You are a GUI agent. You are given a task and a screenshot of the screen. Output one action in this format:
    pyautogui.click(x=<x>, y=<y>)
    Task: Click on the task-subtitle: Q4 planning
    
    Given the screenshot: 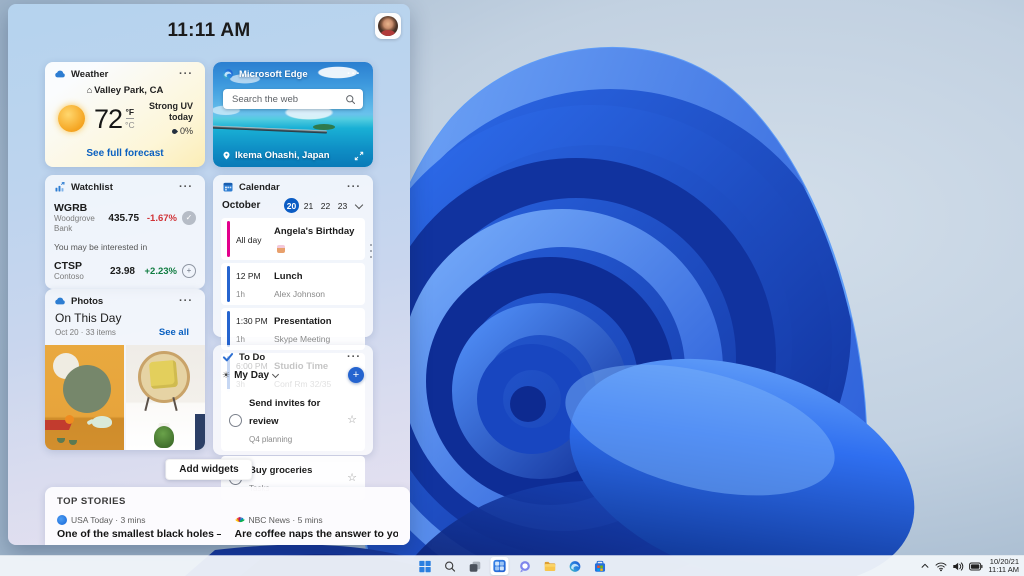 What is the action you would take?
    pyautogui.click(x=271, y=439)
    